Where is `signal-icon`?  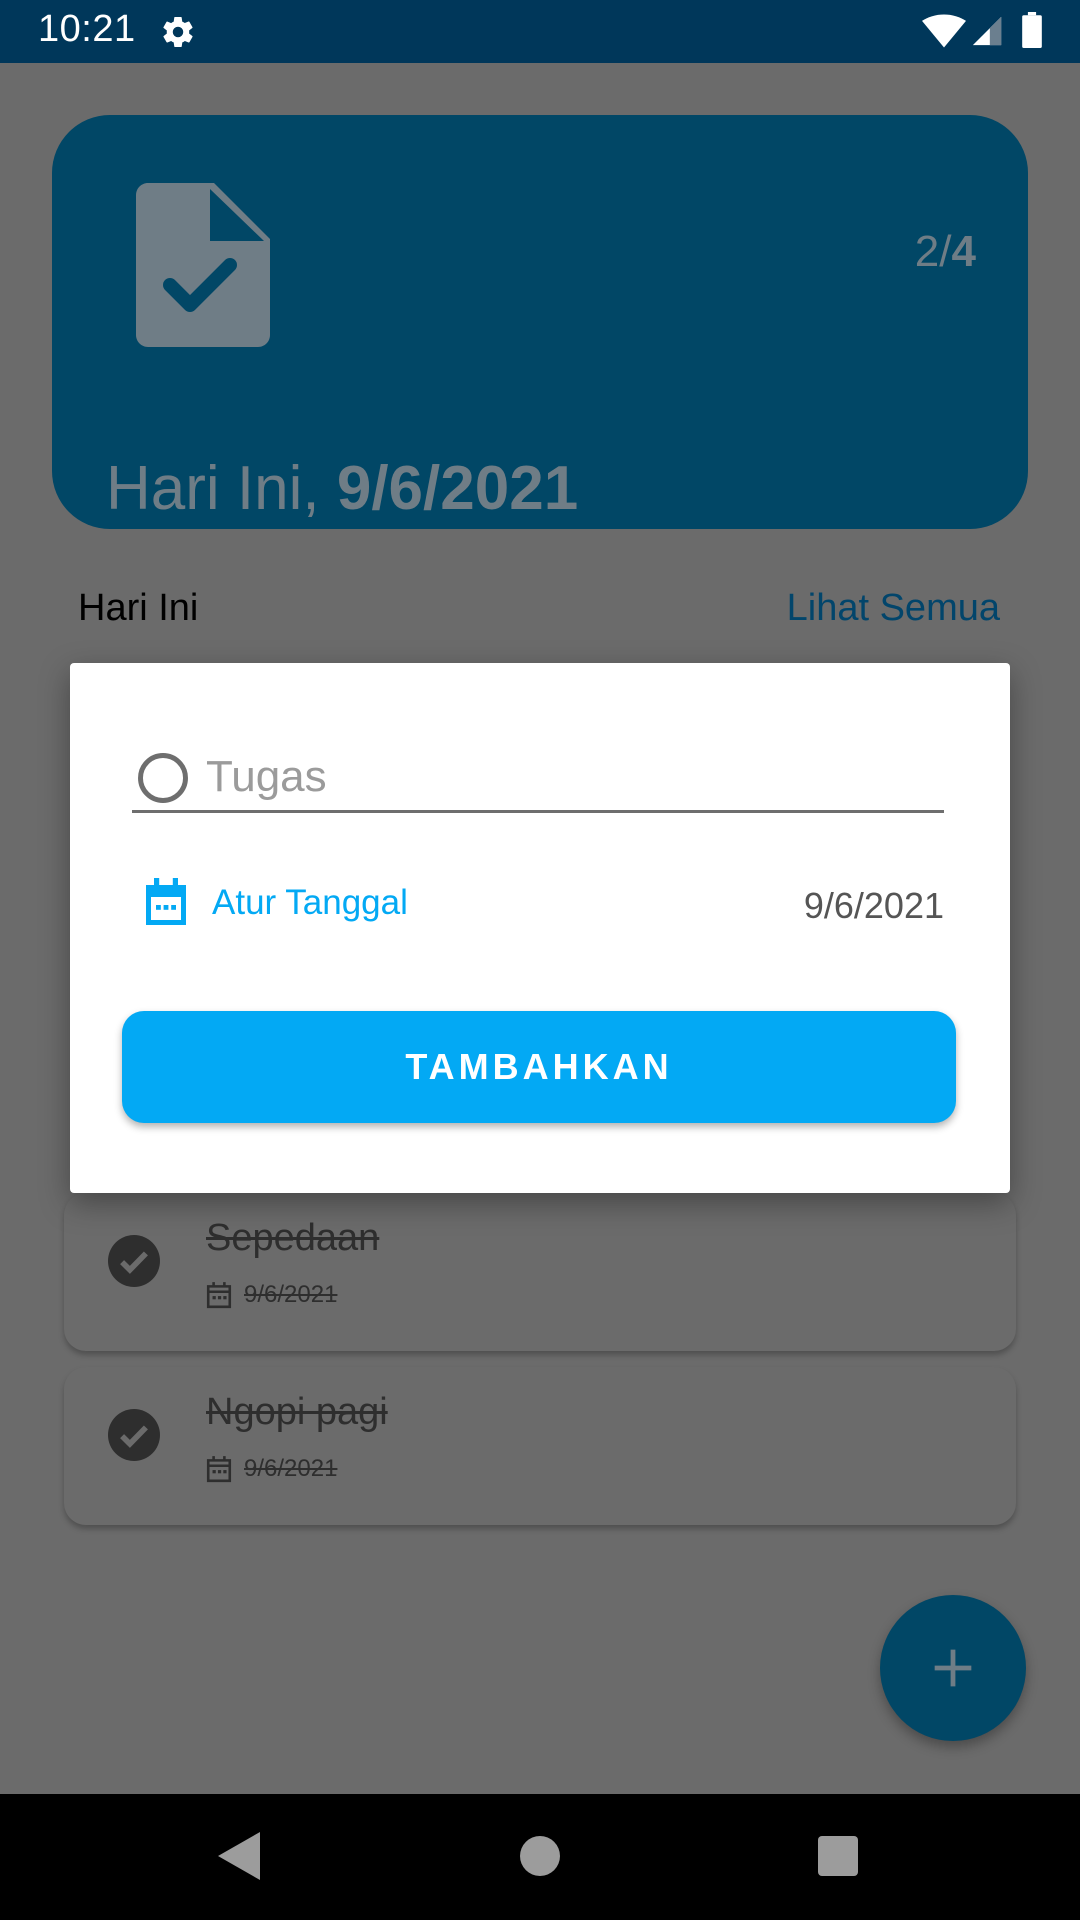
signal-icon is located at coordinates (987, 31).